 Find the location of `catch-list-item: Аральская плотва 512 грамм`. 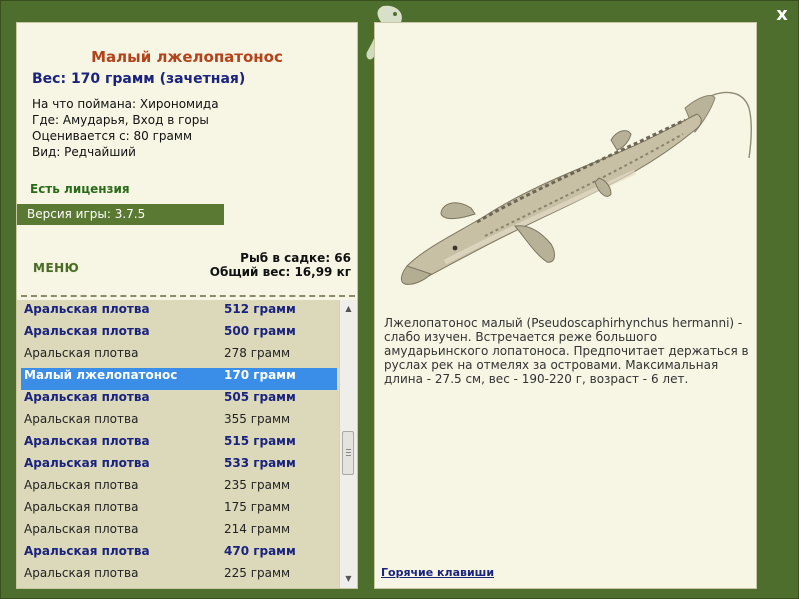

catch-list-item: Аральская плотва 512 грамм is located at coordinates (179, 313).